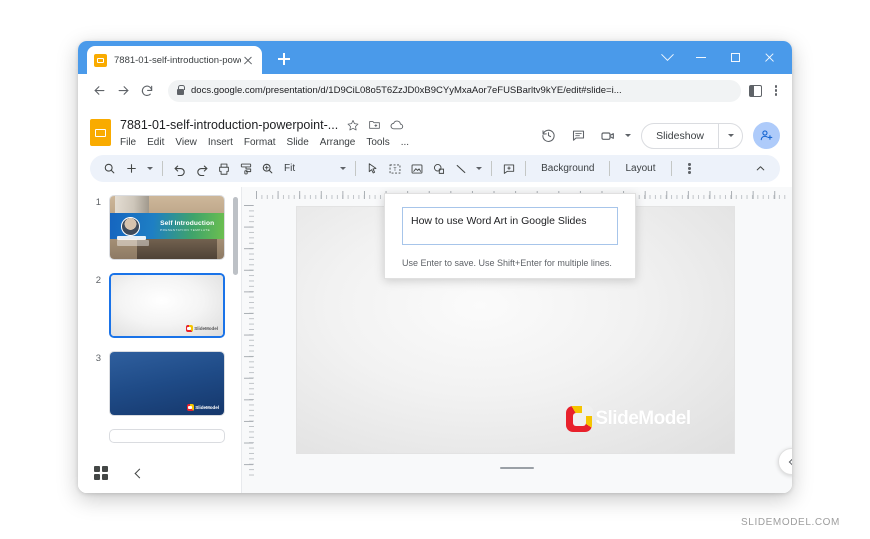 The image size is (870, 539). Describe the element at coordinates (416, 168) in the screenshot. I see `image-icon` at that location.